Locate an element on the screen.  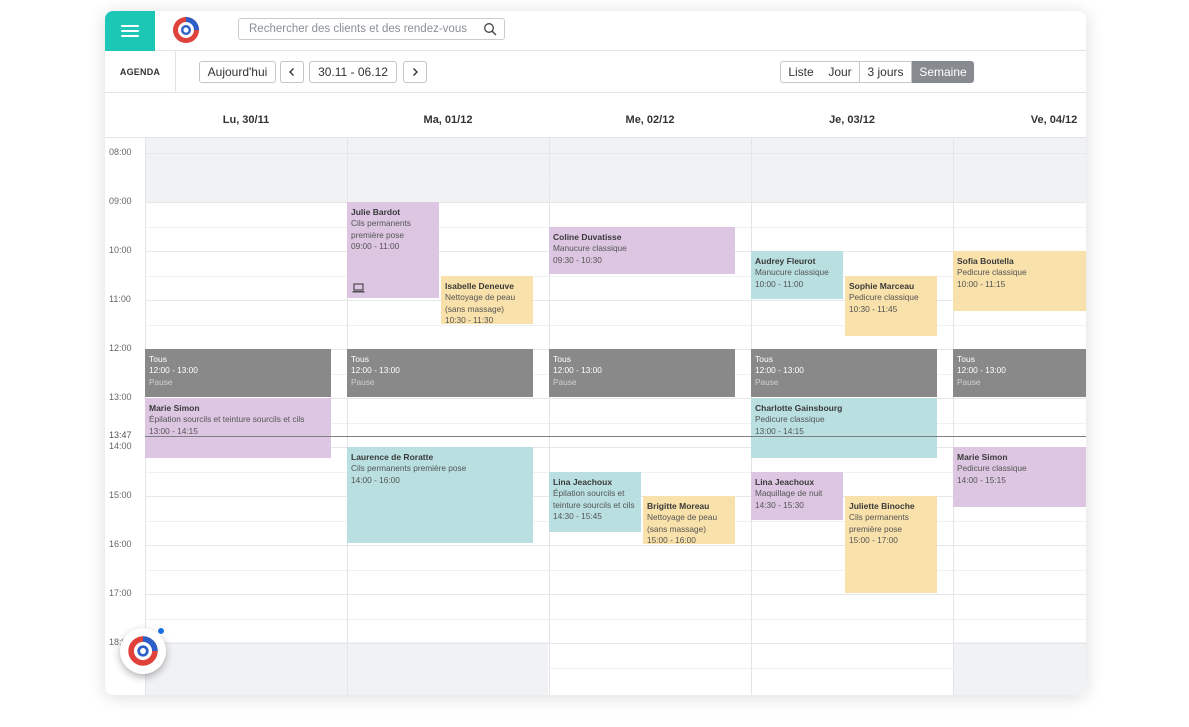
search-input is located at coordinates (356, 29).